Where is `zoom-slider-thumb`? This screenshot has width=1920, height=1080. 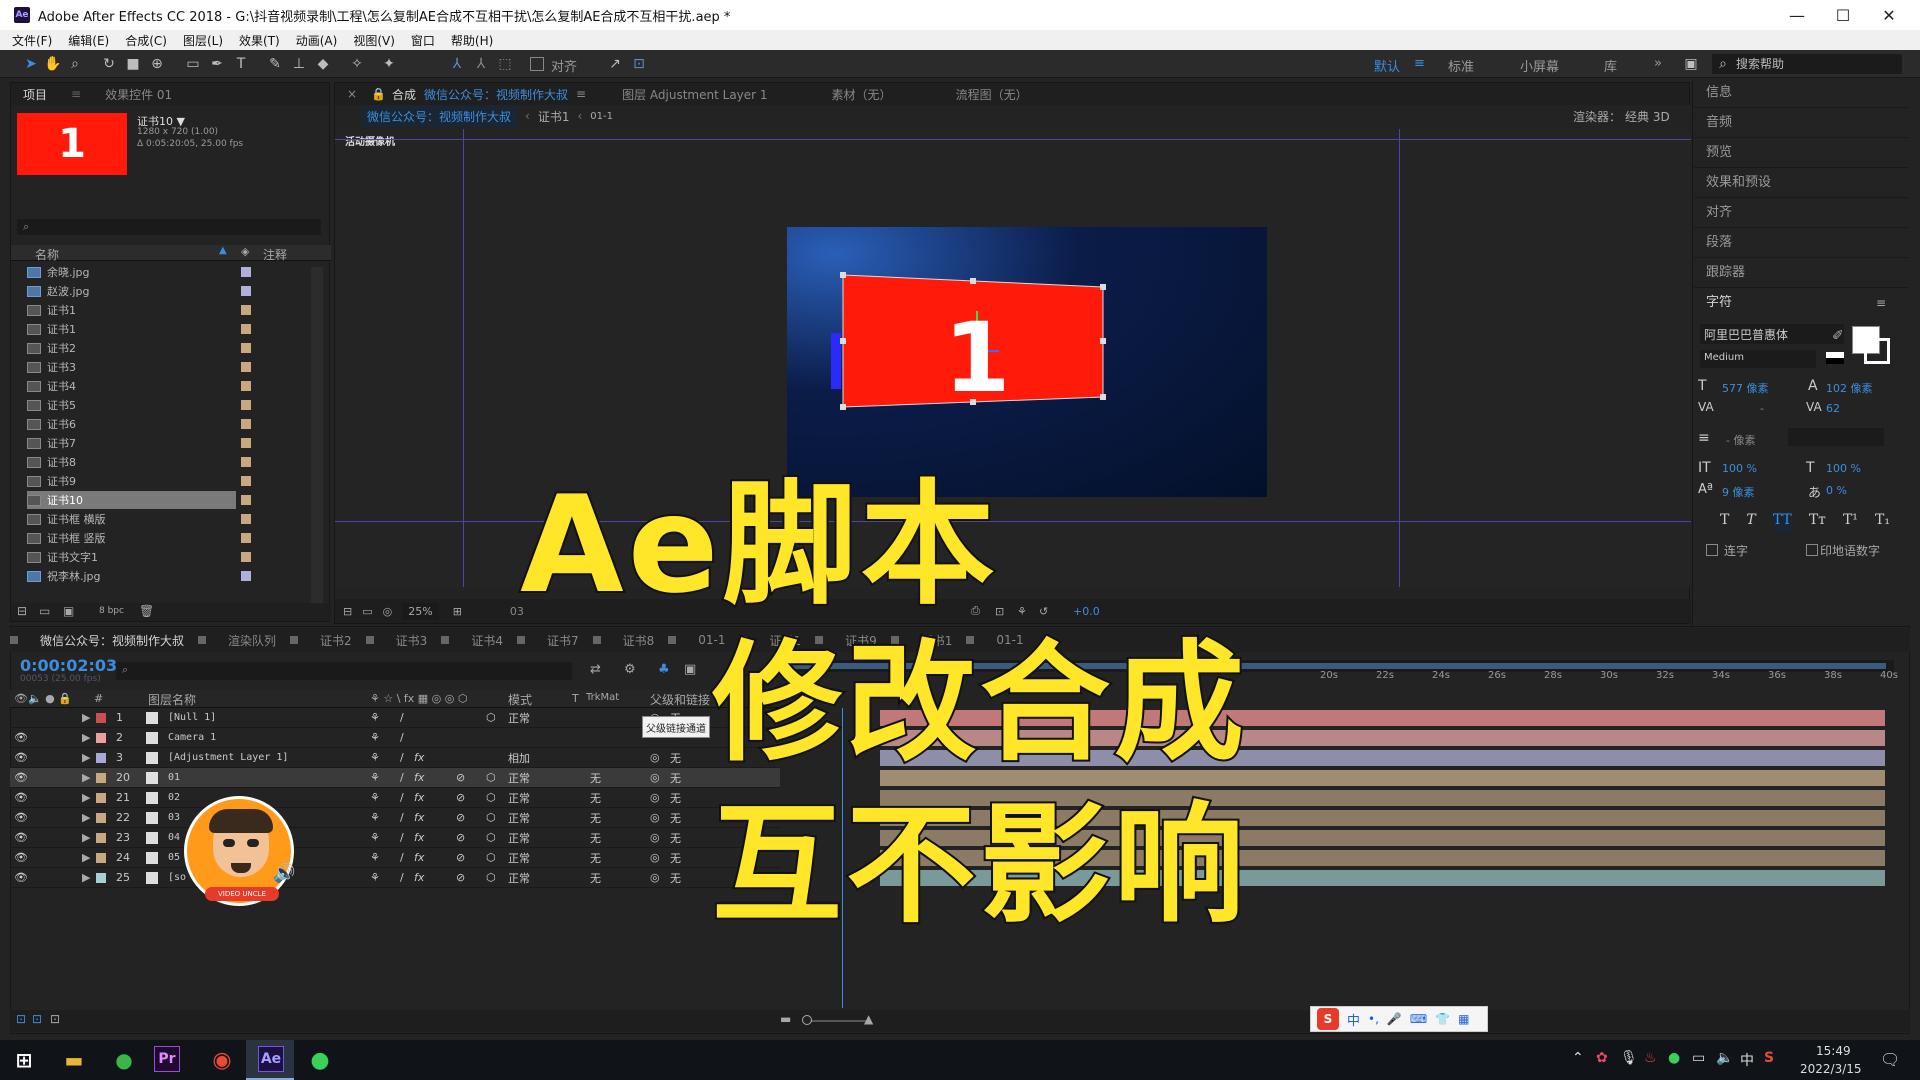 zoom-slider-thumb is located at coordinates (807, 1020).